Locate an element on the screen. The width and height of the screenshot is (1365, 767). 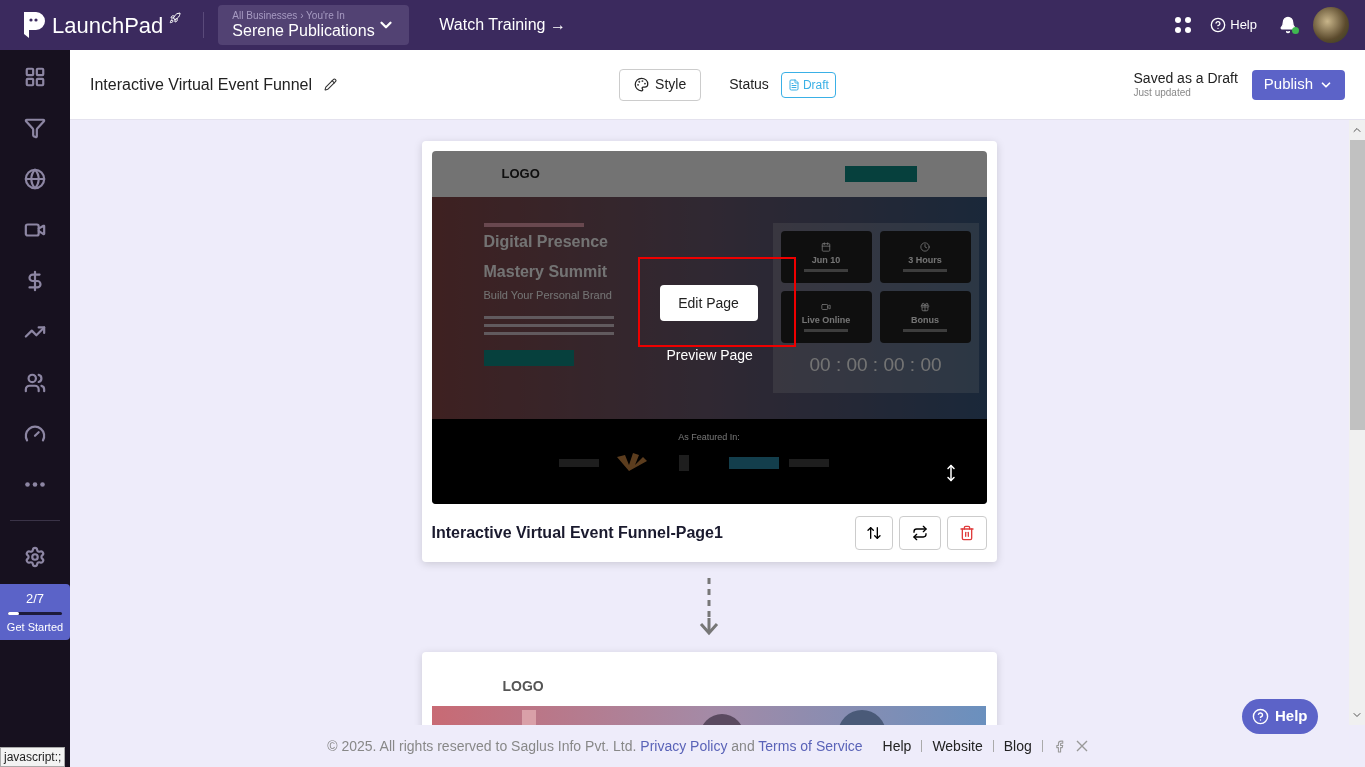
save-state: Saved as a Draft is located at coordinates (1185, 78).